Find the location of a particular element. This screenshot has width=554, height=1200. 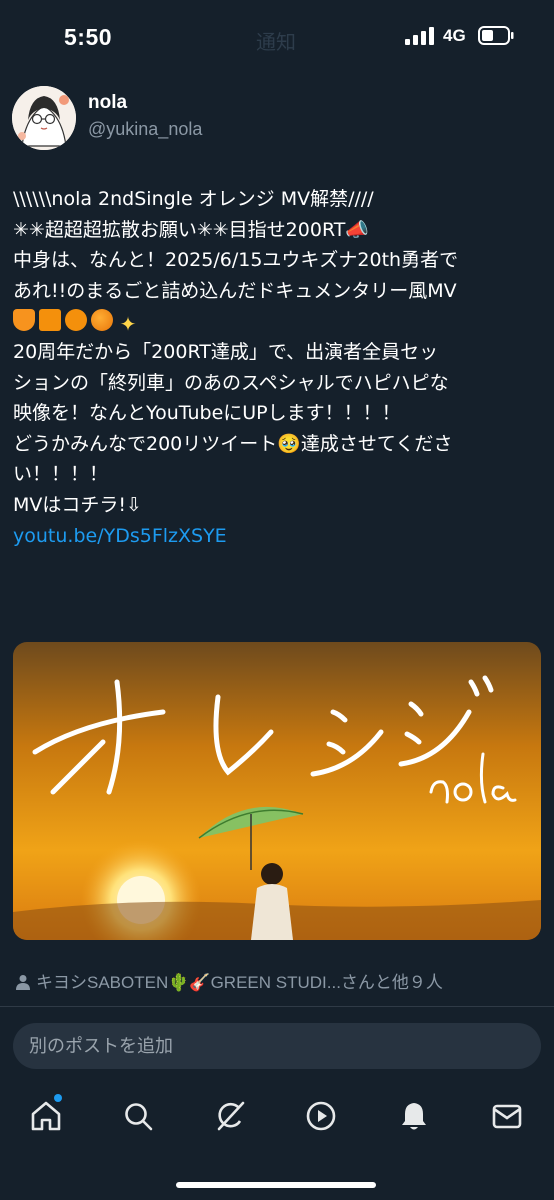

likers-row: キヨシSABOTEN🌵🎸GREEN STUDI...さんと他９人 is located at coordinates (229, 981).